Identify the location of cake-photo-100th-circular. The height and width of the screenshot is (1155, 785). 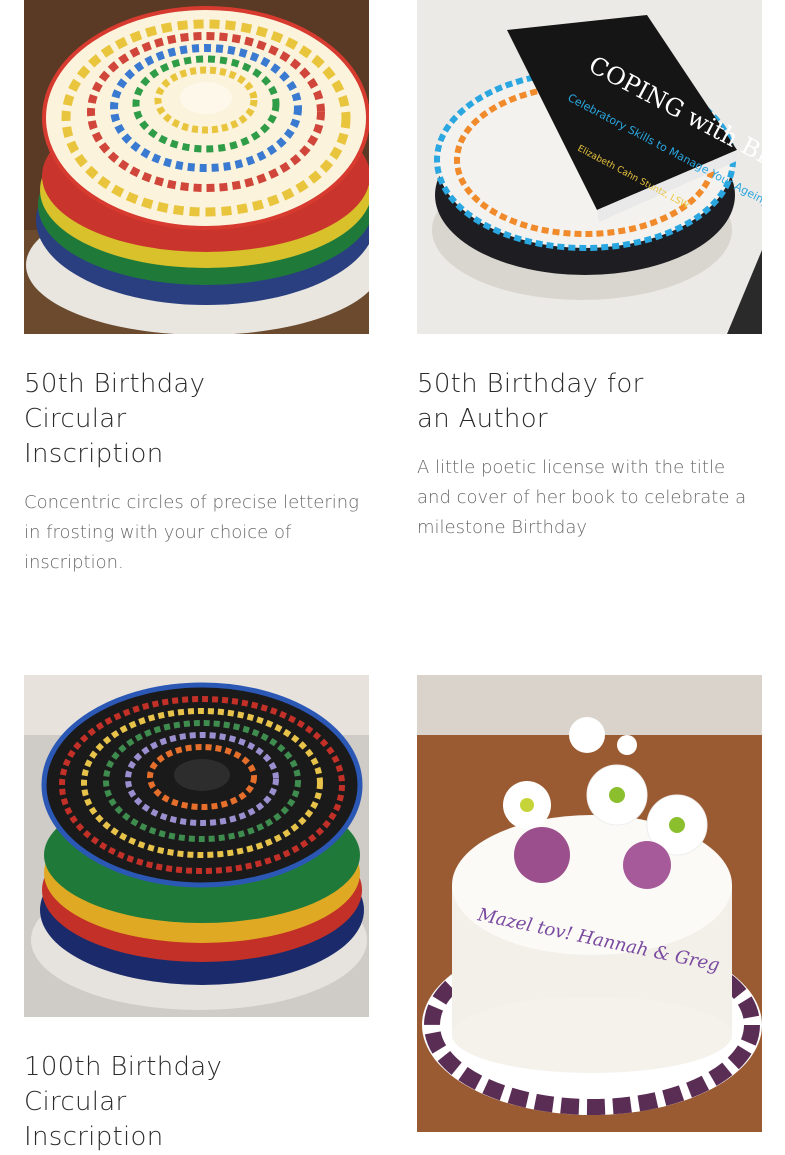
(196, 846).